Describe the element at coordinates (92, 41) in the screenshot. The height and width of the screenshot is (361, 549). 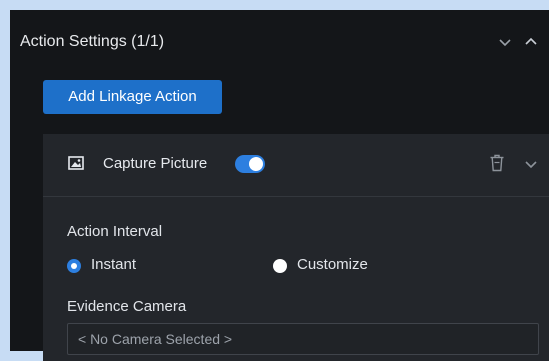
I see `section-title: Action Settings (1/1)` at that location.